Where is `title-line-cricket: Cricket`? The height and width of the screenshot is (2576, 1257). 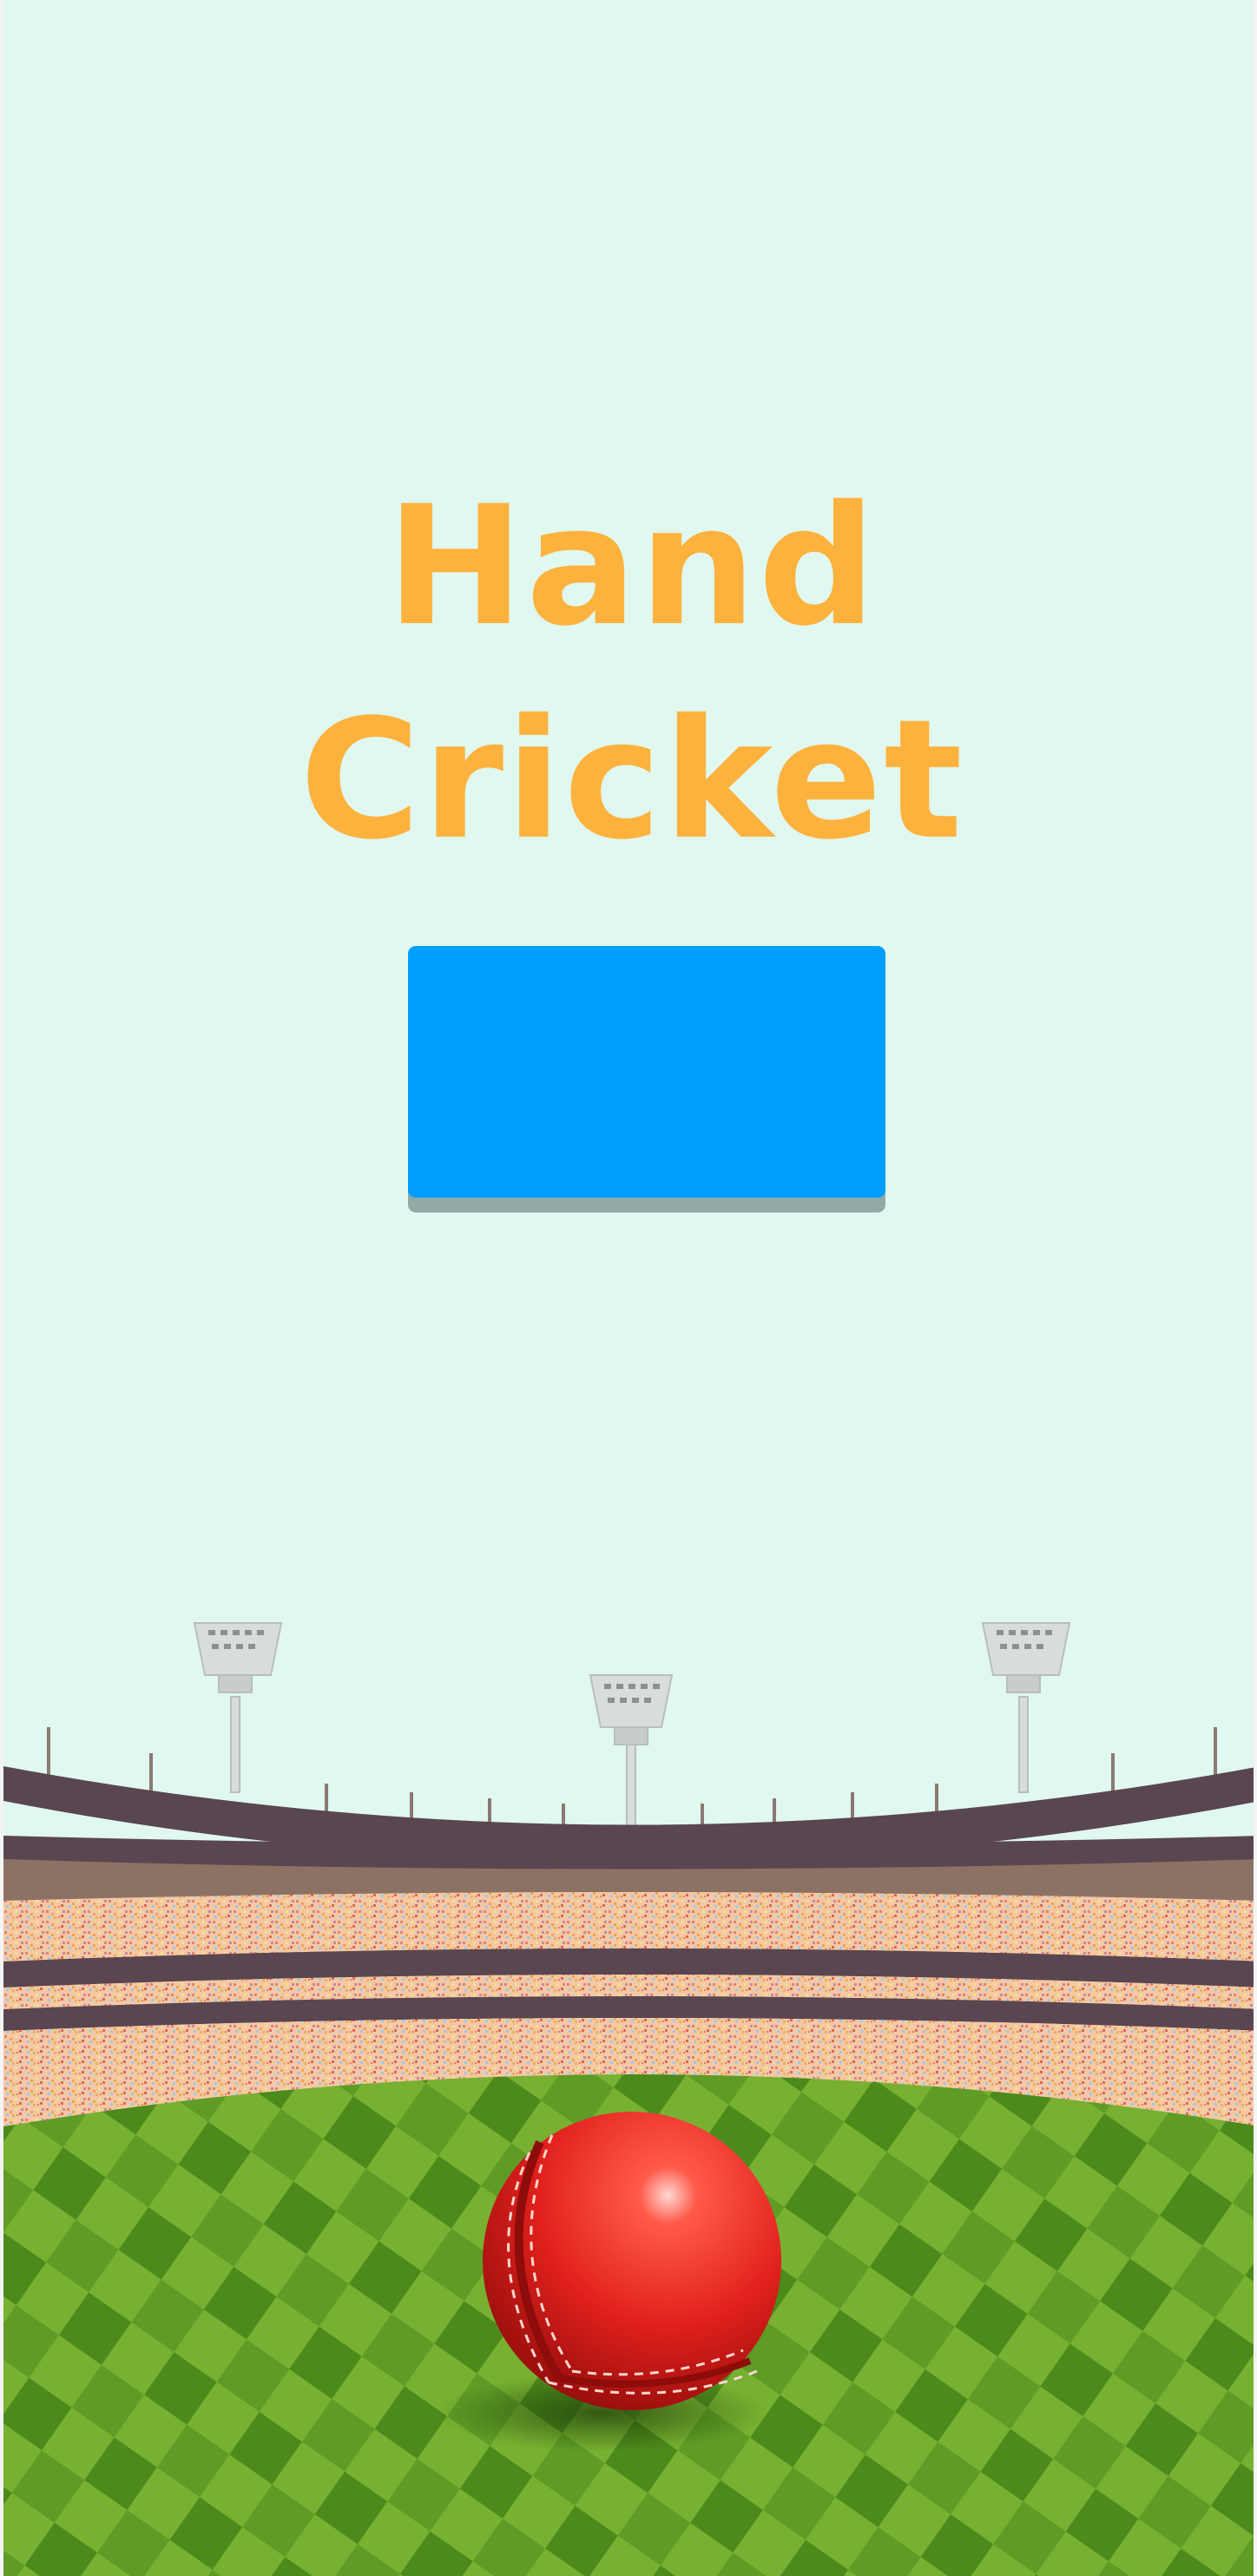
title-line-cricket: Cricket is located at coordinates (631, 780).